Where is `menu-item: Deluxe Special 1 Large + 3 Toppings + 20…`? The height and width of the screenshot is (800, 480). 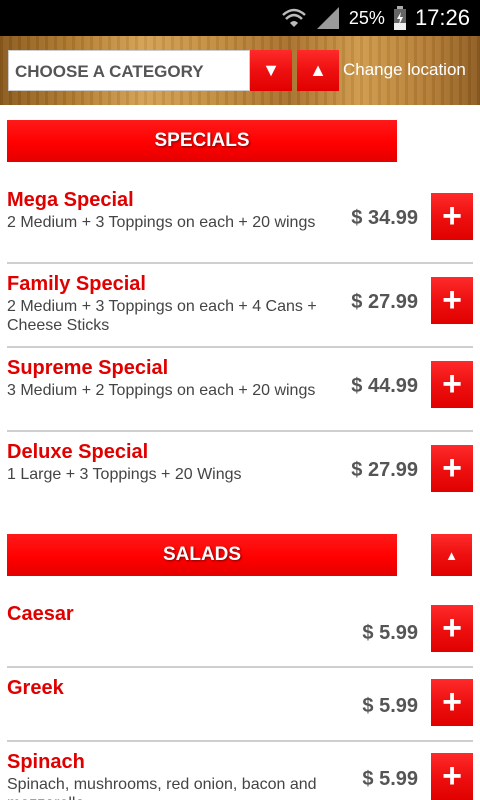 menu-item: Deluxe Special 1 Large + 3 Toppings + 20… is located at coordinates (240, 468).